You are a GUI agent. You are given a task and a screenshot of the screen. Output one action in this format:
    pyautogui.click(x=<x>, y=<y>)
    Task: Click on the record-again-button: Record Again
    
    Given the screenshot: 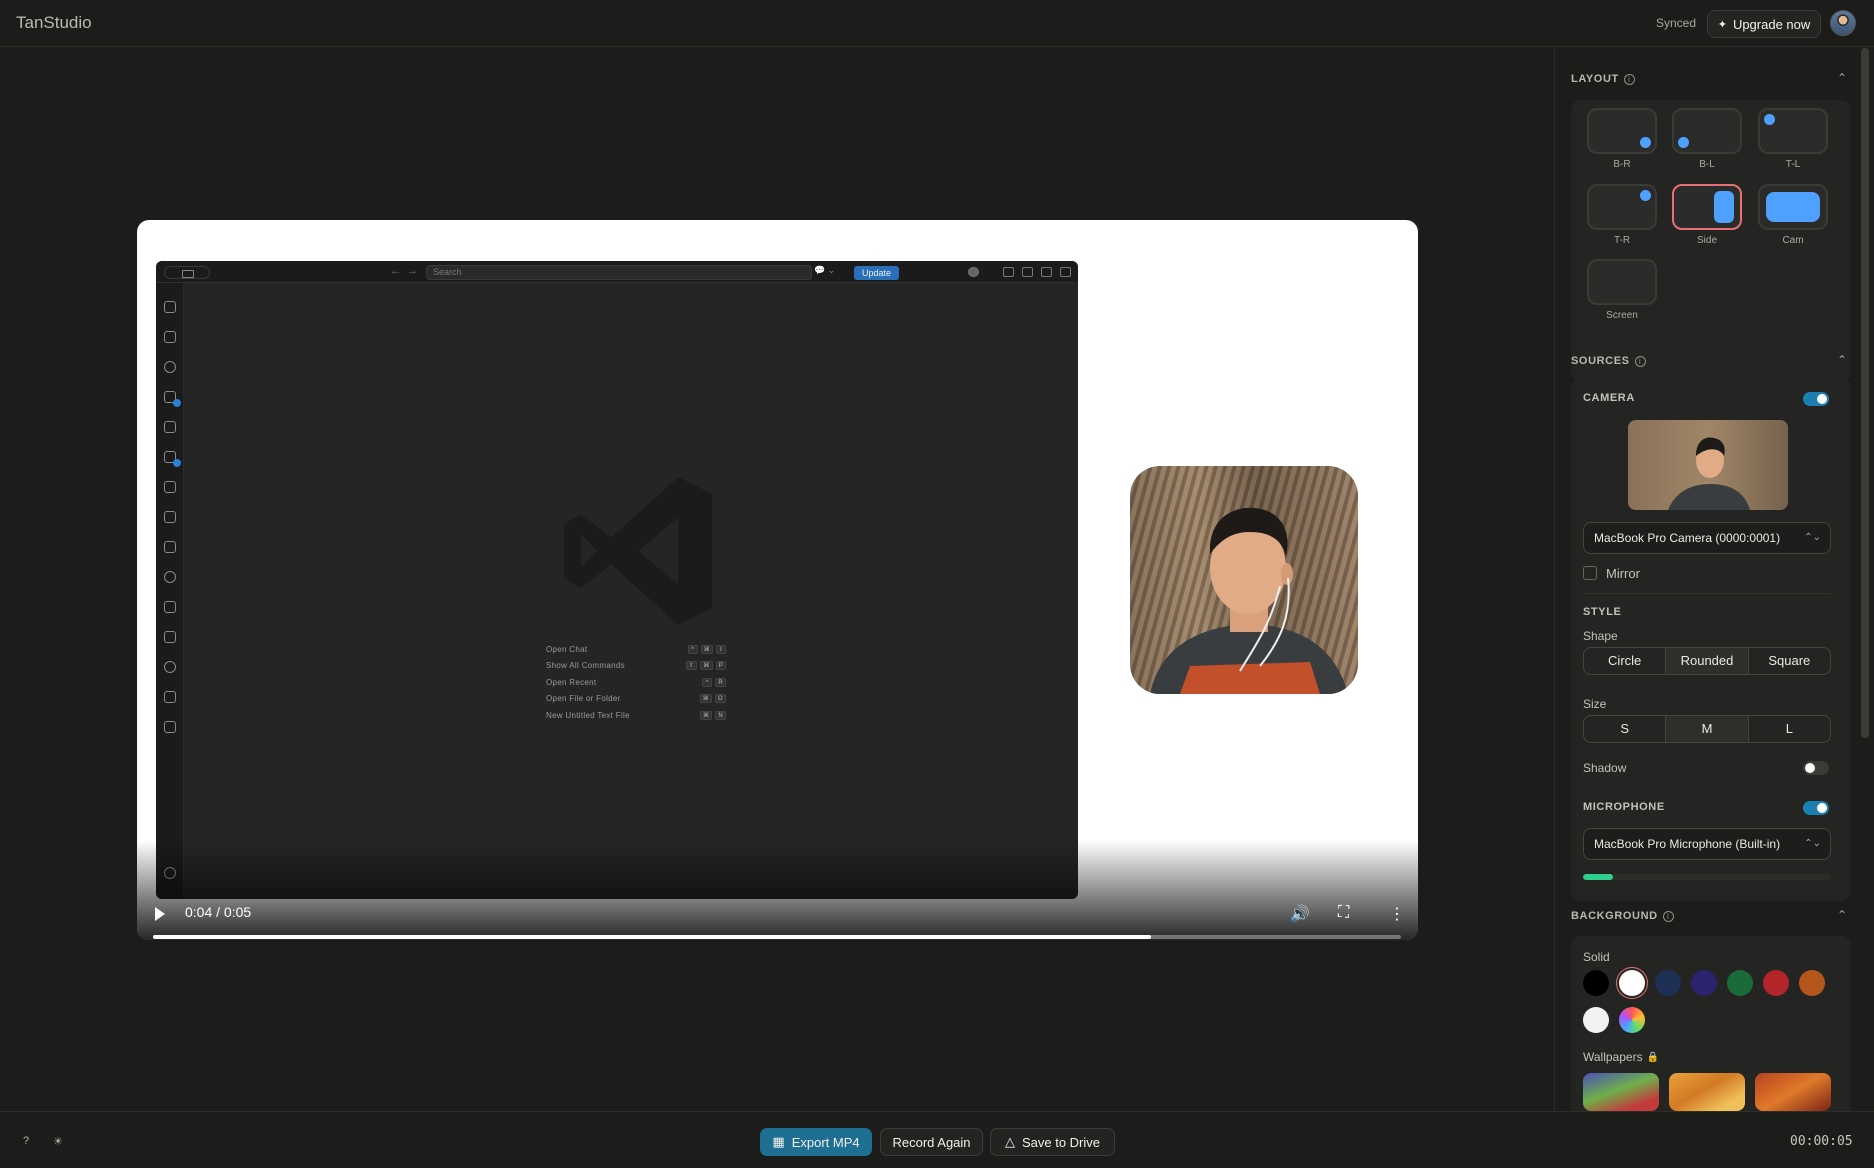 What is the action you would take?
    pyautogui.click(x=931, y=1142)
    